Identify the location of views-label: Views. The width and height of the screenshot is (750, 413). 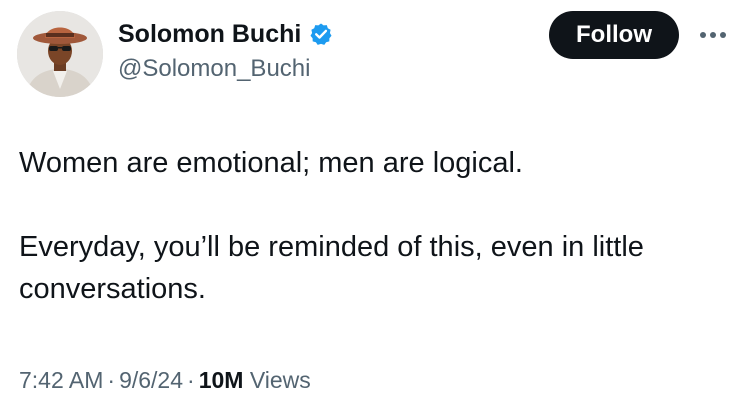
(280, 380).